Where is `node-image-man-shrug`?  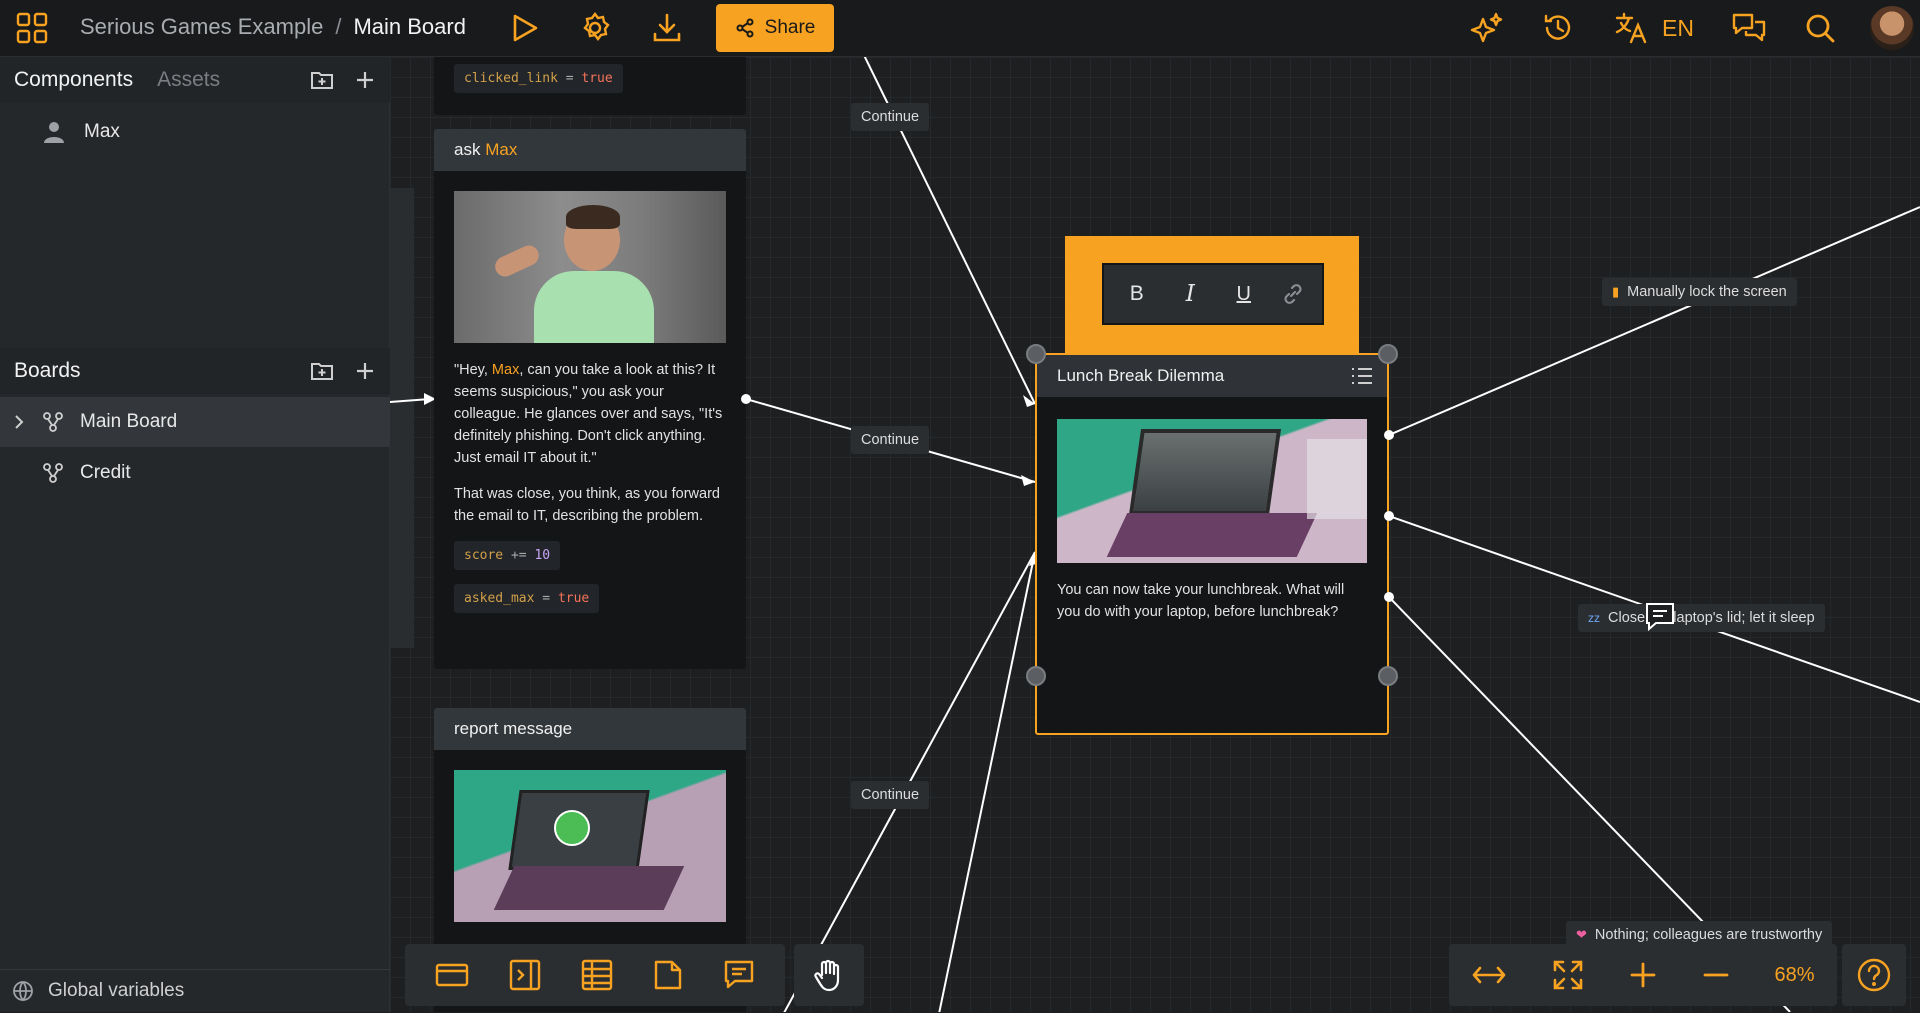 node-image-man-shrug is located at coordinates (590, 267).